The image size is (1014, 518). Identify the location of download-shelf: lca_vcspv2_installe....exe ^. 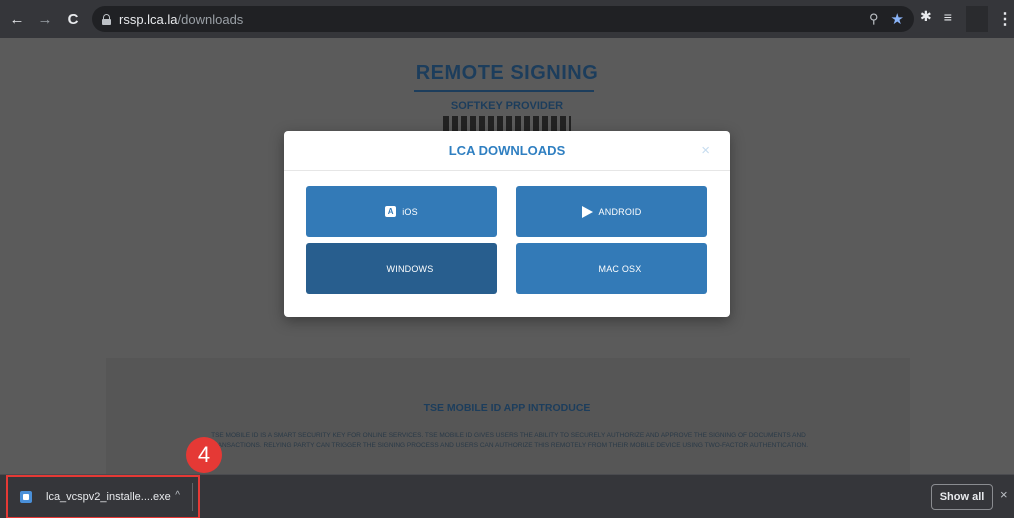
(507, 496).